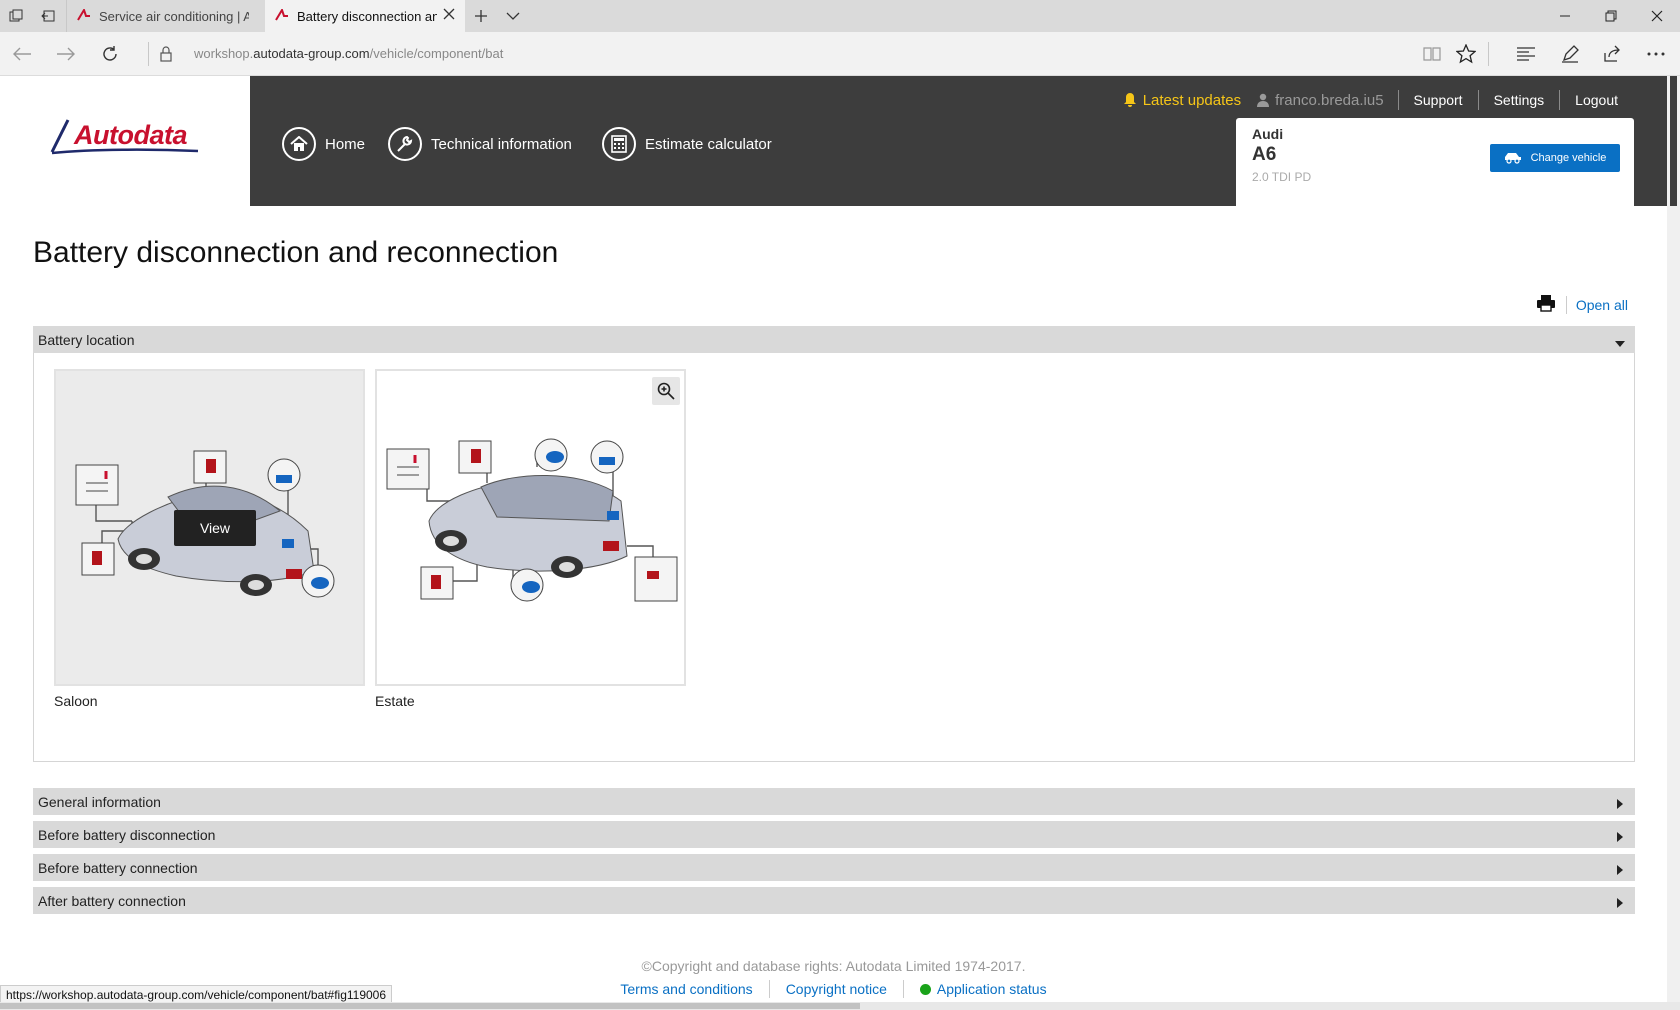 The width and height of the screenshot is (1680, 1010). I want to click on selected-vehicle-panel: Audi A6 2.0 TDI PD Change vehicle, so click(1435, 162).